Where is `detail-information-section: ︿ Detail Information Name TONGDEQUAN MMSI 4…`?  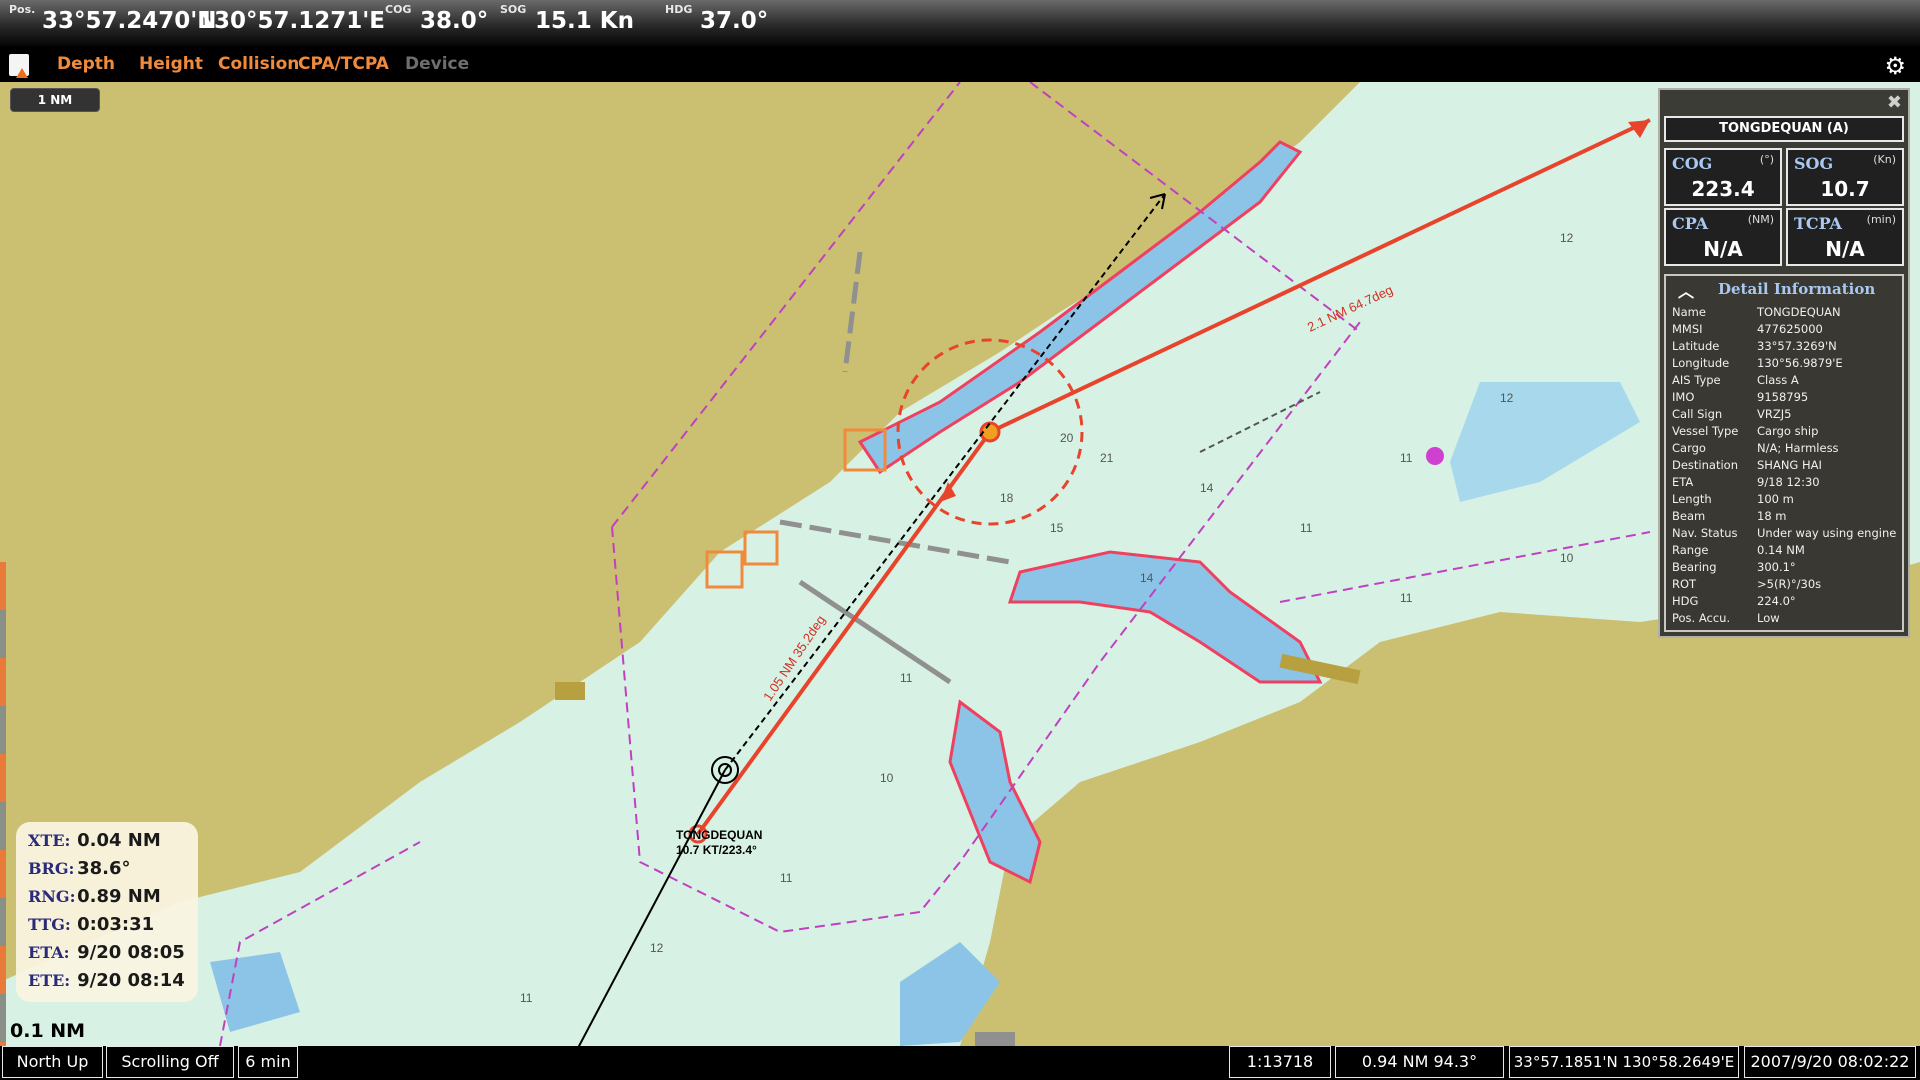
detail-information-section: ︿ Detail Information Name TONGDEQUAN MMSI 4… is located at coordinates (1784, 453).